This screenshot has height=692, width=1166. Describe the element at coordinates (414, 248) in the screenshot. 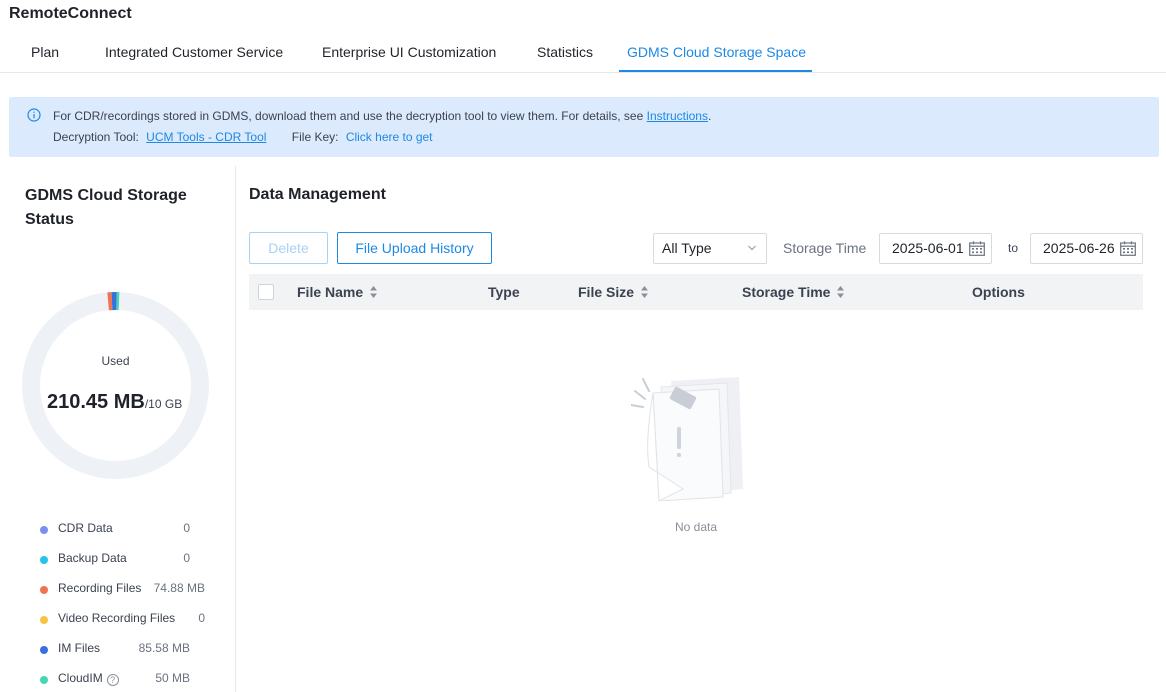

I see `file-upload-history-button: File Upload History` at that location.